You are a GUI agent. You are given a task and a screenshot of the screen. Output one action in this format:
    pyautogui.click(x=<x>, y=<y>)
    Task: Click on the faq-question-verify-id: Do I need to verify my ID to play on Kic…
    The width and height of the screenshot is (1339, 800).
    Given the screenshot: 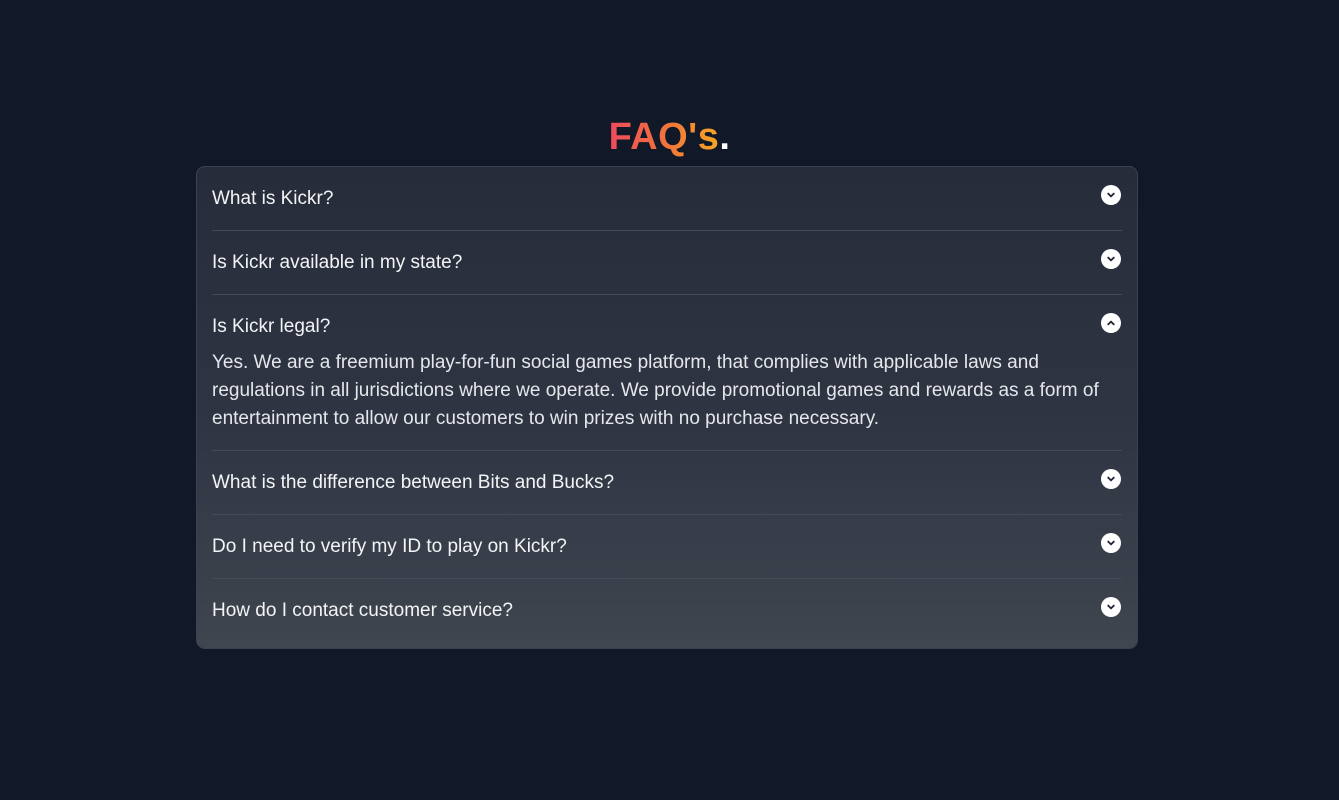 What is the action you would take?
    pyautogui.click(x=667, y=546)
    